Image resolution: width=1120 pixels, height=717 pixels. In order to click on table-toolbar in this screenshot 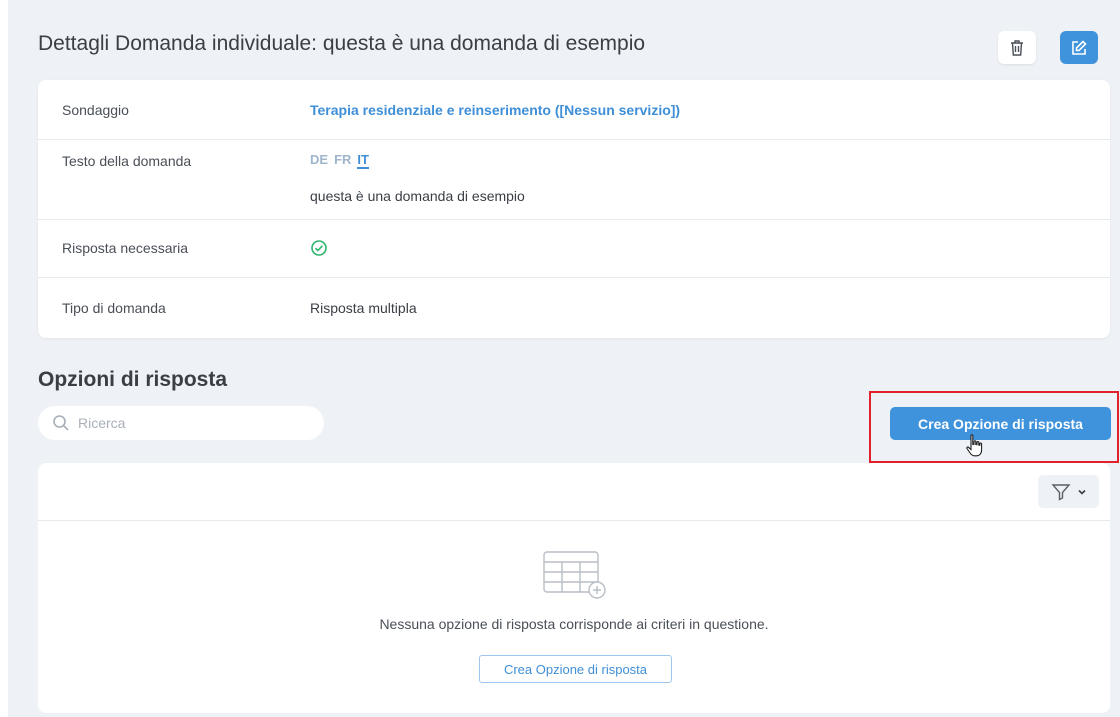, I will do `click(574, 492)`.